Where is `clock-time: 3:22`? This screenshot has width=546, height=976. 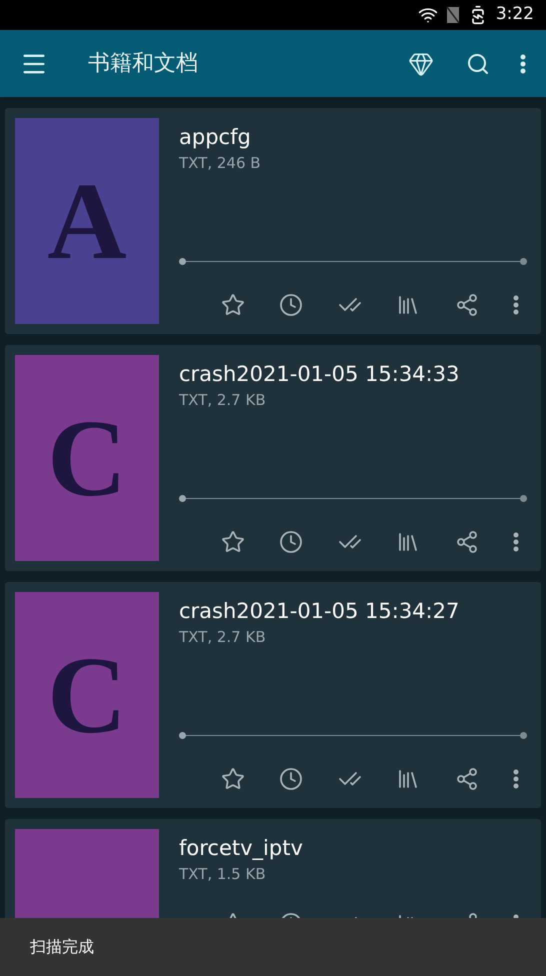 clock-time: 3:22 is located at coordinates (515, 14).